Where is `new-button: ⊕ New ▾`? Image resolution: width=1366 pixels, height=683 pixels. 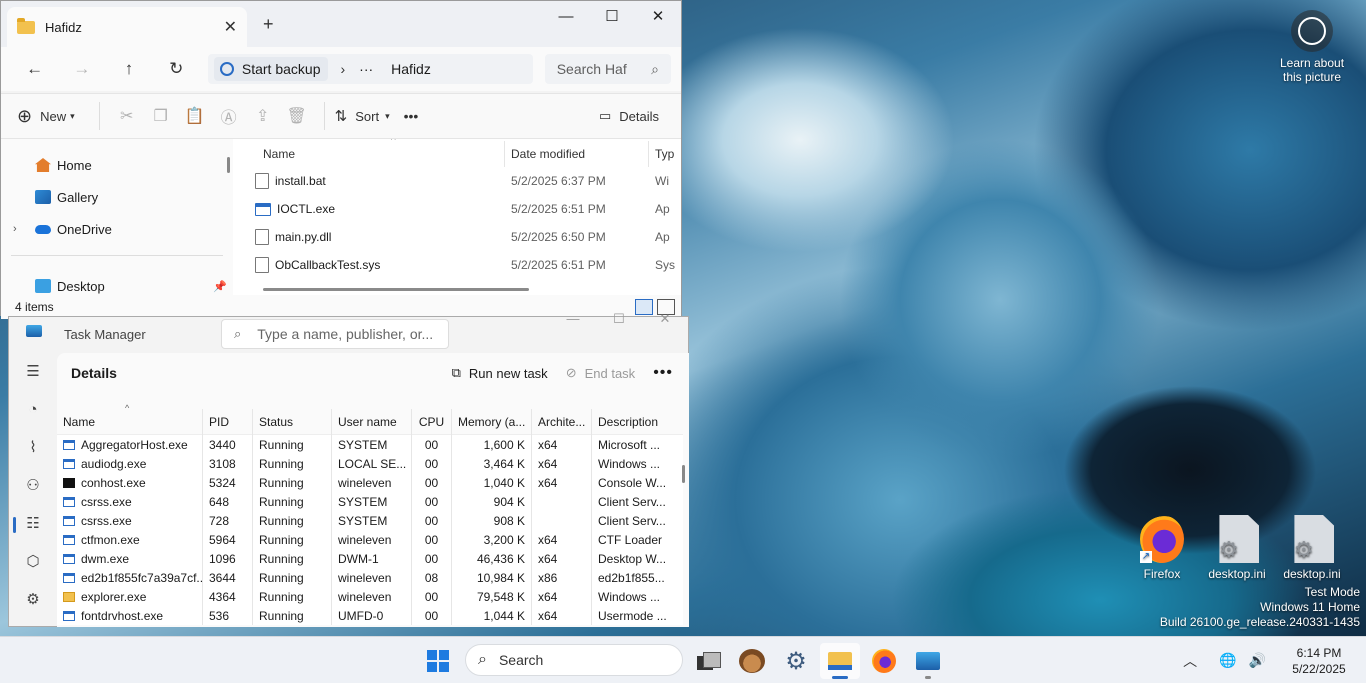 new-button: ⊕ New ▾ is located at coordinates (46, 116).